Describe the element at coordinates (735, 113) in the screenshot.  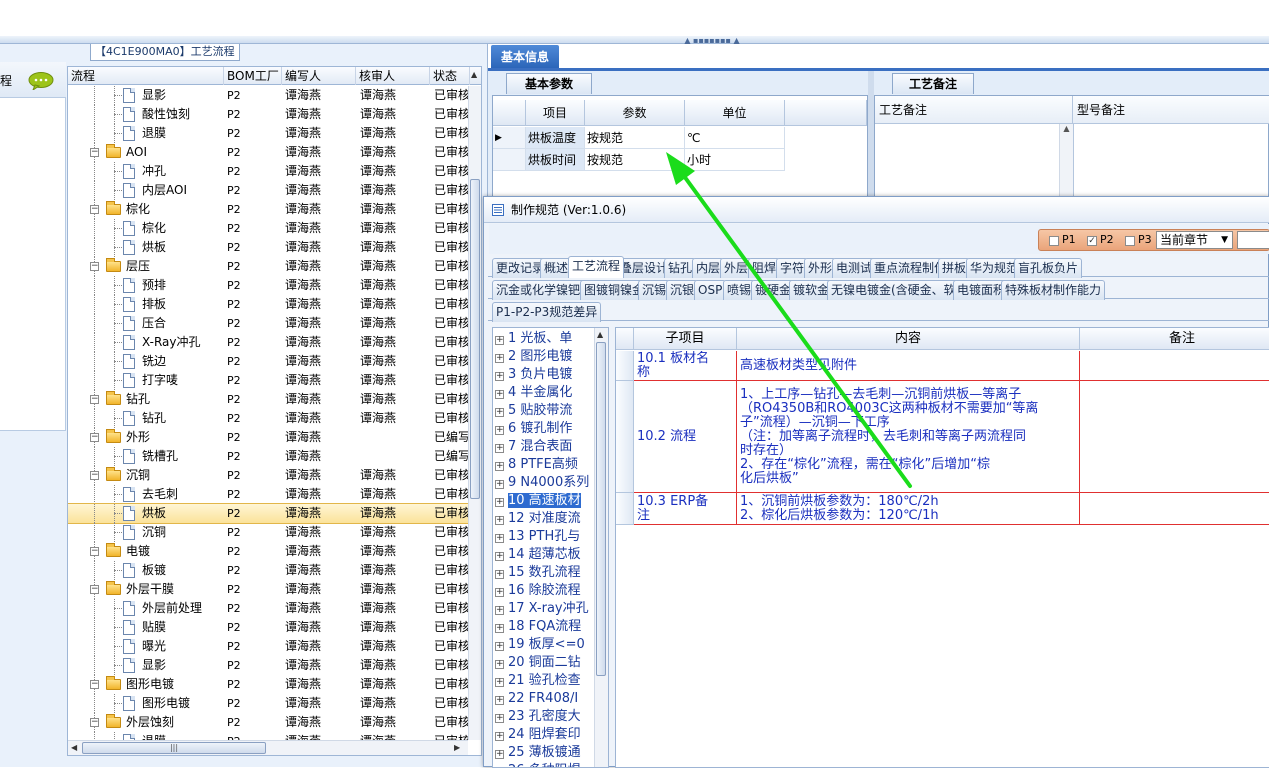
I see `params-header-unit: 单位` at that location.